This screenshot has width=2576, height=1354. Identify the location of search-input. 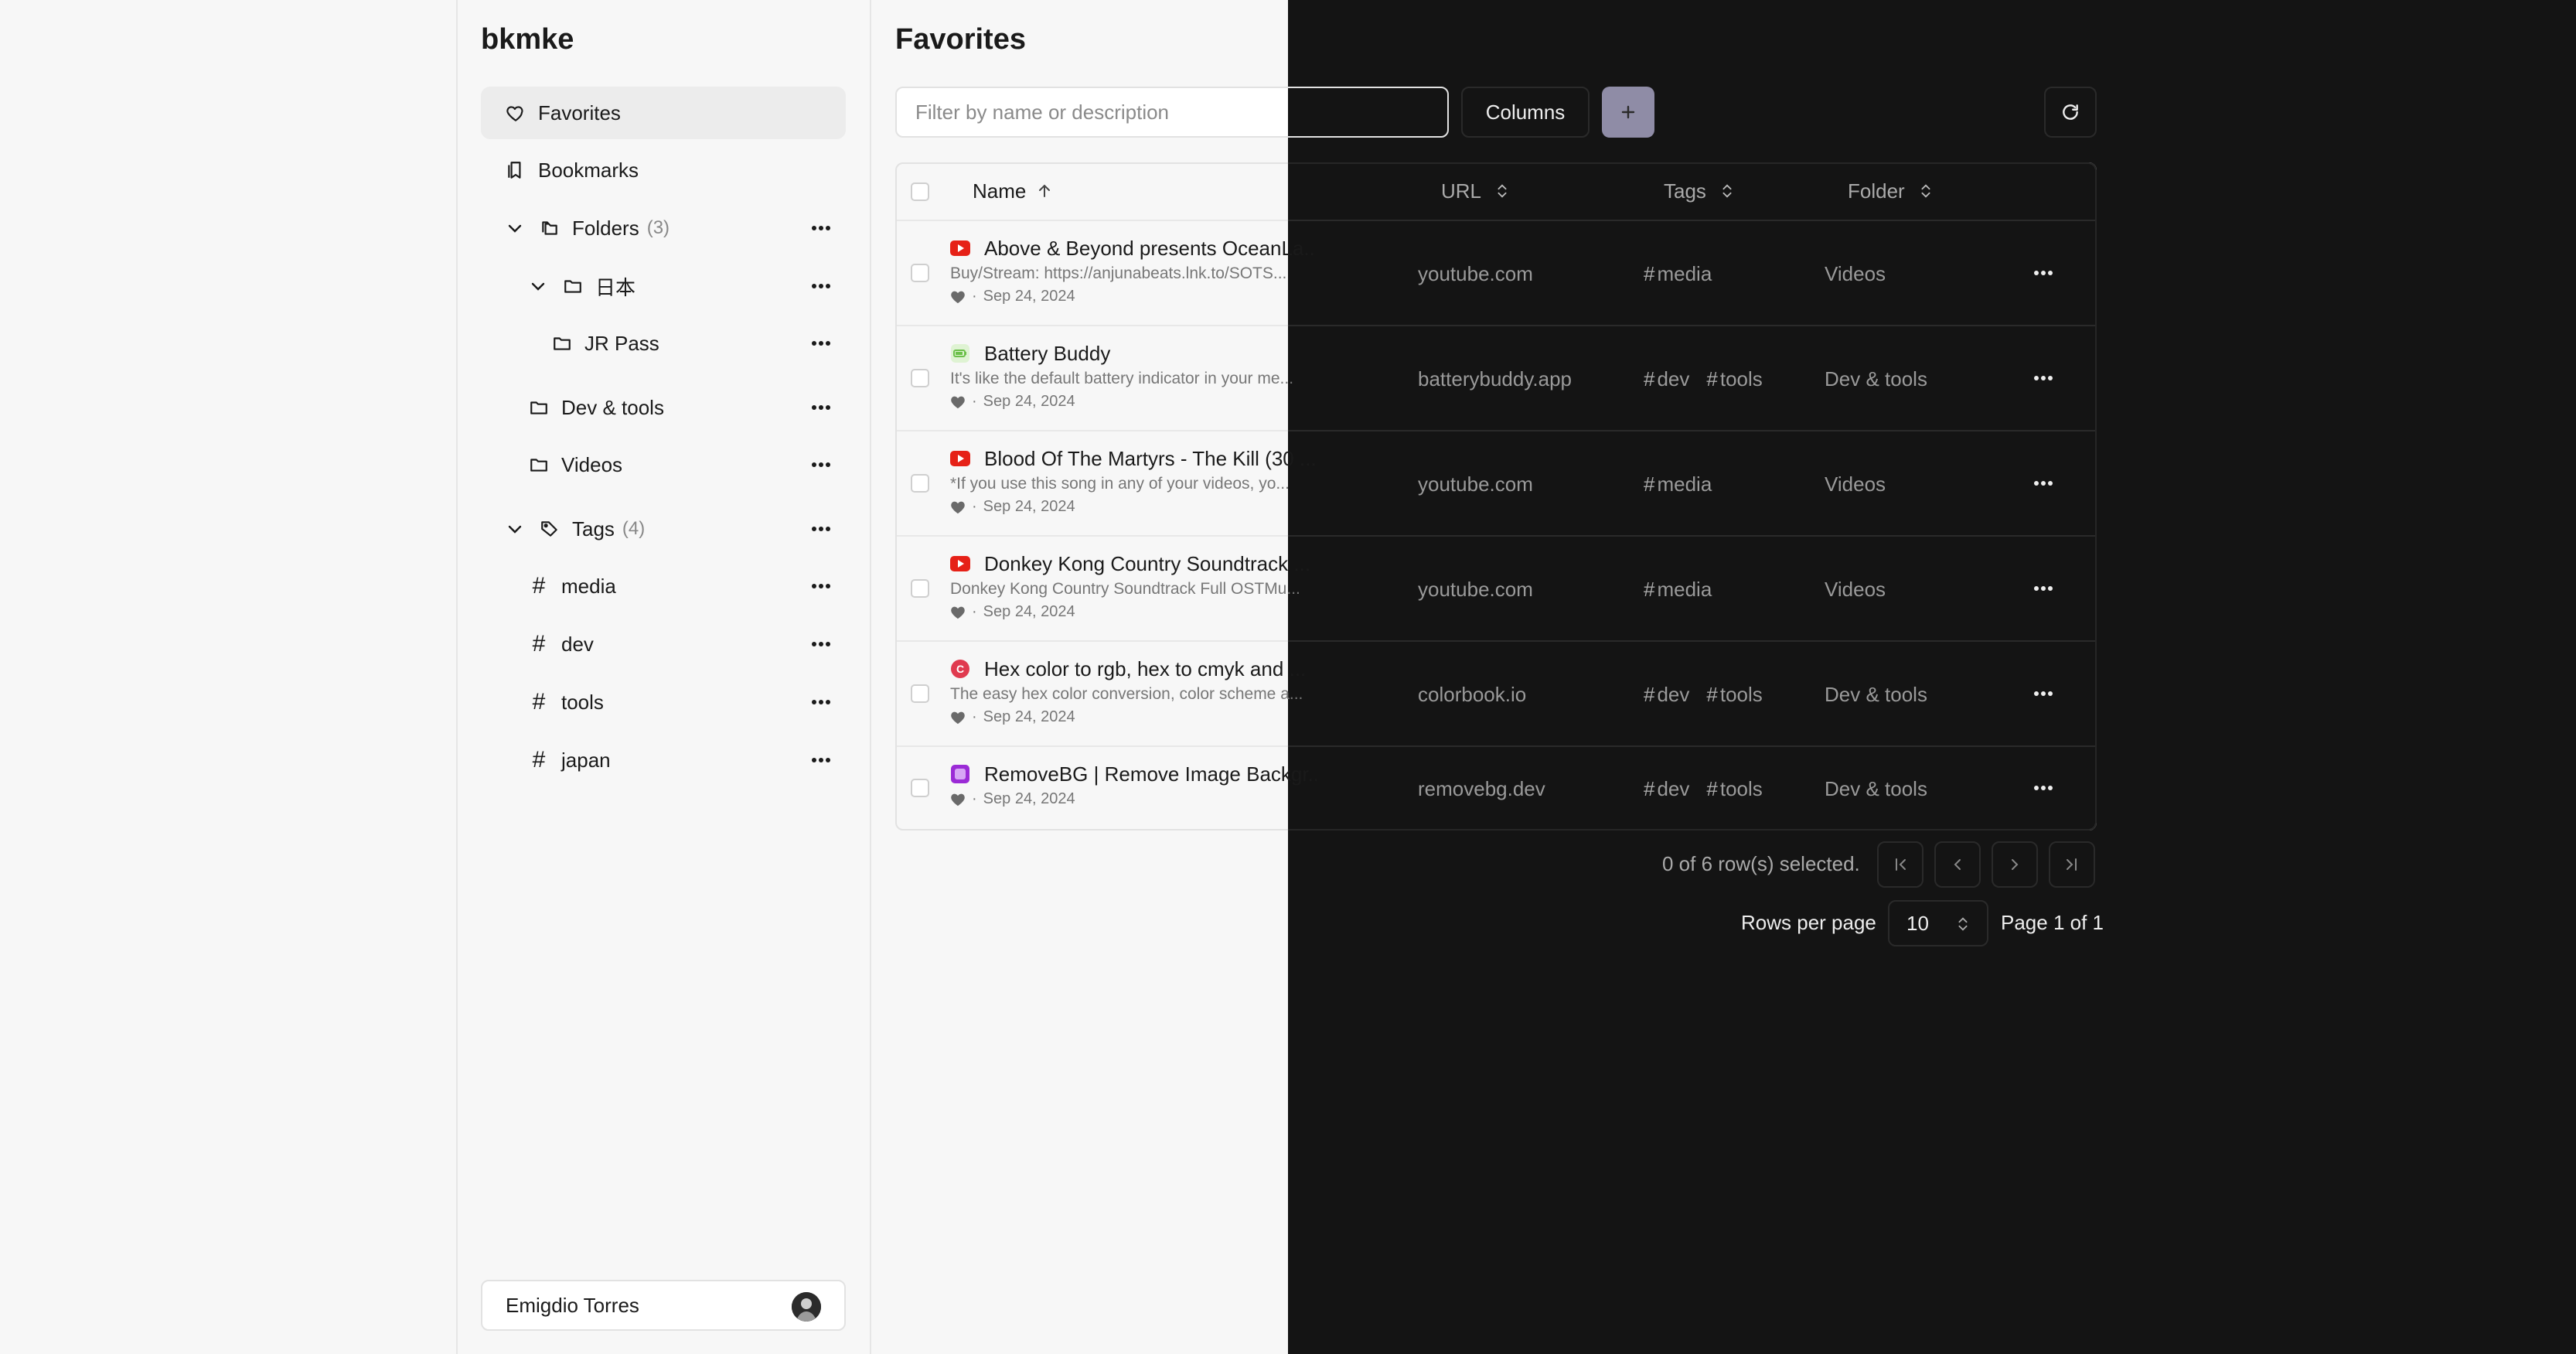
(1172, 112).